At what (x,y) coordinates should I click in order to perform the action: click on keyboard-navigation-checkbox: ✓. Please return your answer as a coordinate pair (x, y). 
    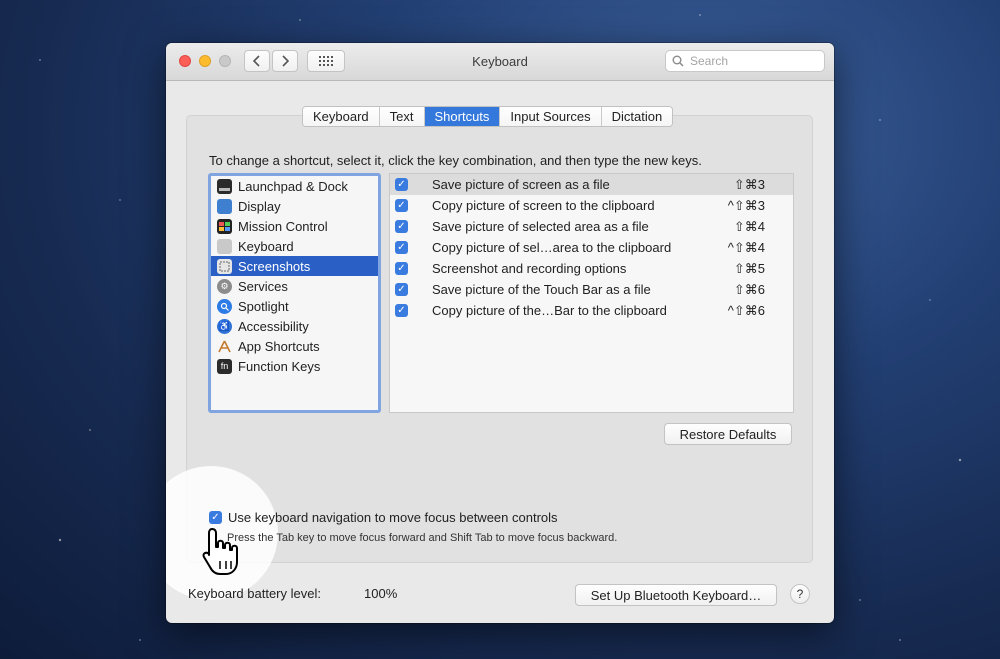
    Looking at the image, I should click on (215, 517).